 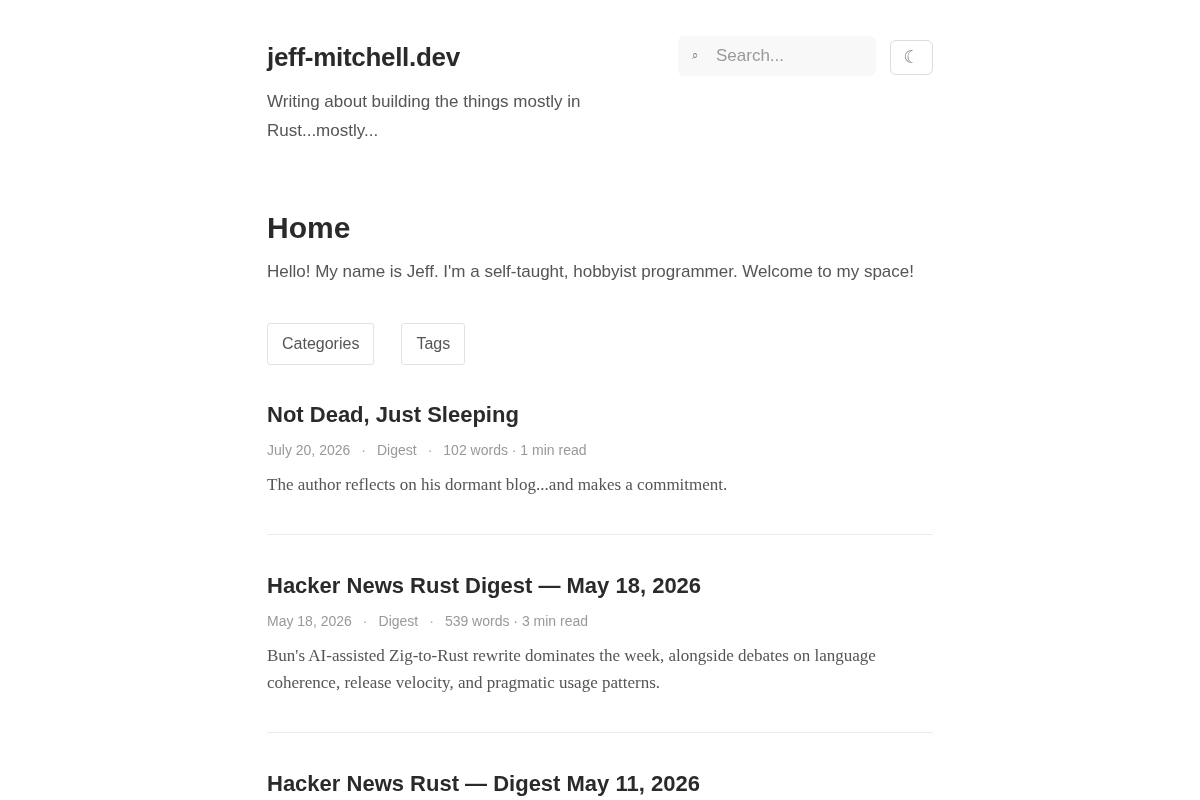 What do you see at coordinates (433, 344) in the screenshot?
I see `tags-button: Tags` at bounding box center [433, 344].